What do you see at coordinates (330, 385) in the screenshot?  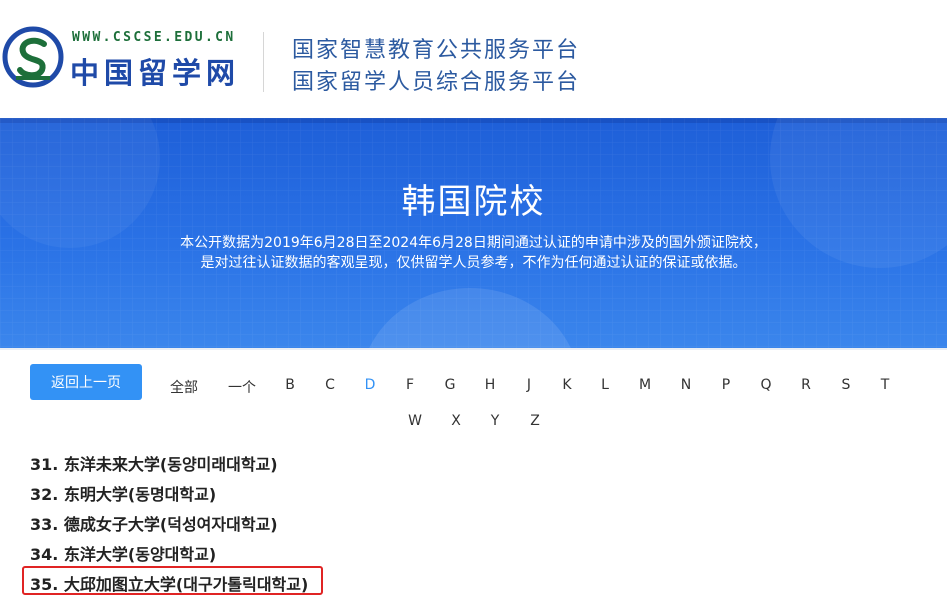 I see `filter-letter-c: C` at bounding box center [330, 385].